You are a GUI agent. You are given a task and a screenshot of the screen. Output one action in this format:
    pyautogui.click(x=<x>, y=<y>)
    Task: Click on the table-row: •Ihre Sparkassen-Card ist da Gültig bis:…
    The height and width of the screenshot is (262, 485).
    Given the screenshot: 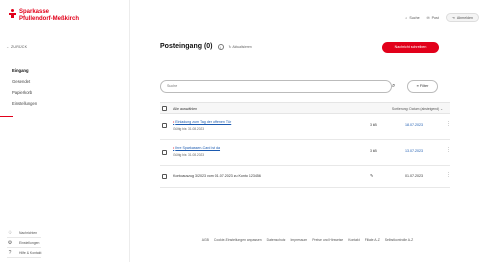 What is the action you would take?
    pyautogui.click(x=305, y=153)
    